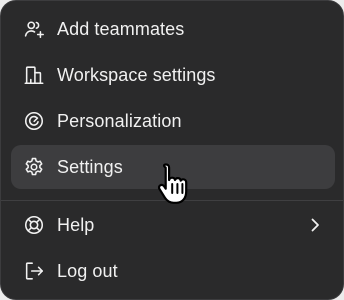 The height and width of the screenshot is (300, 344). What do you see at coordinates (315, 225) in the screenshot?
I see `chevron-right-icon` at bounding box center [315, 225].